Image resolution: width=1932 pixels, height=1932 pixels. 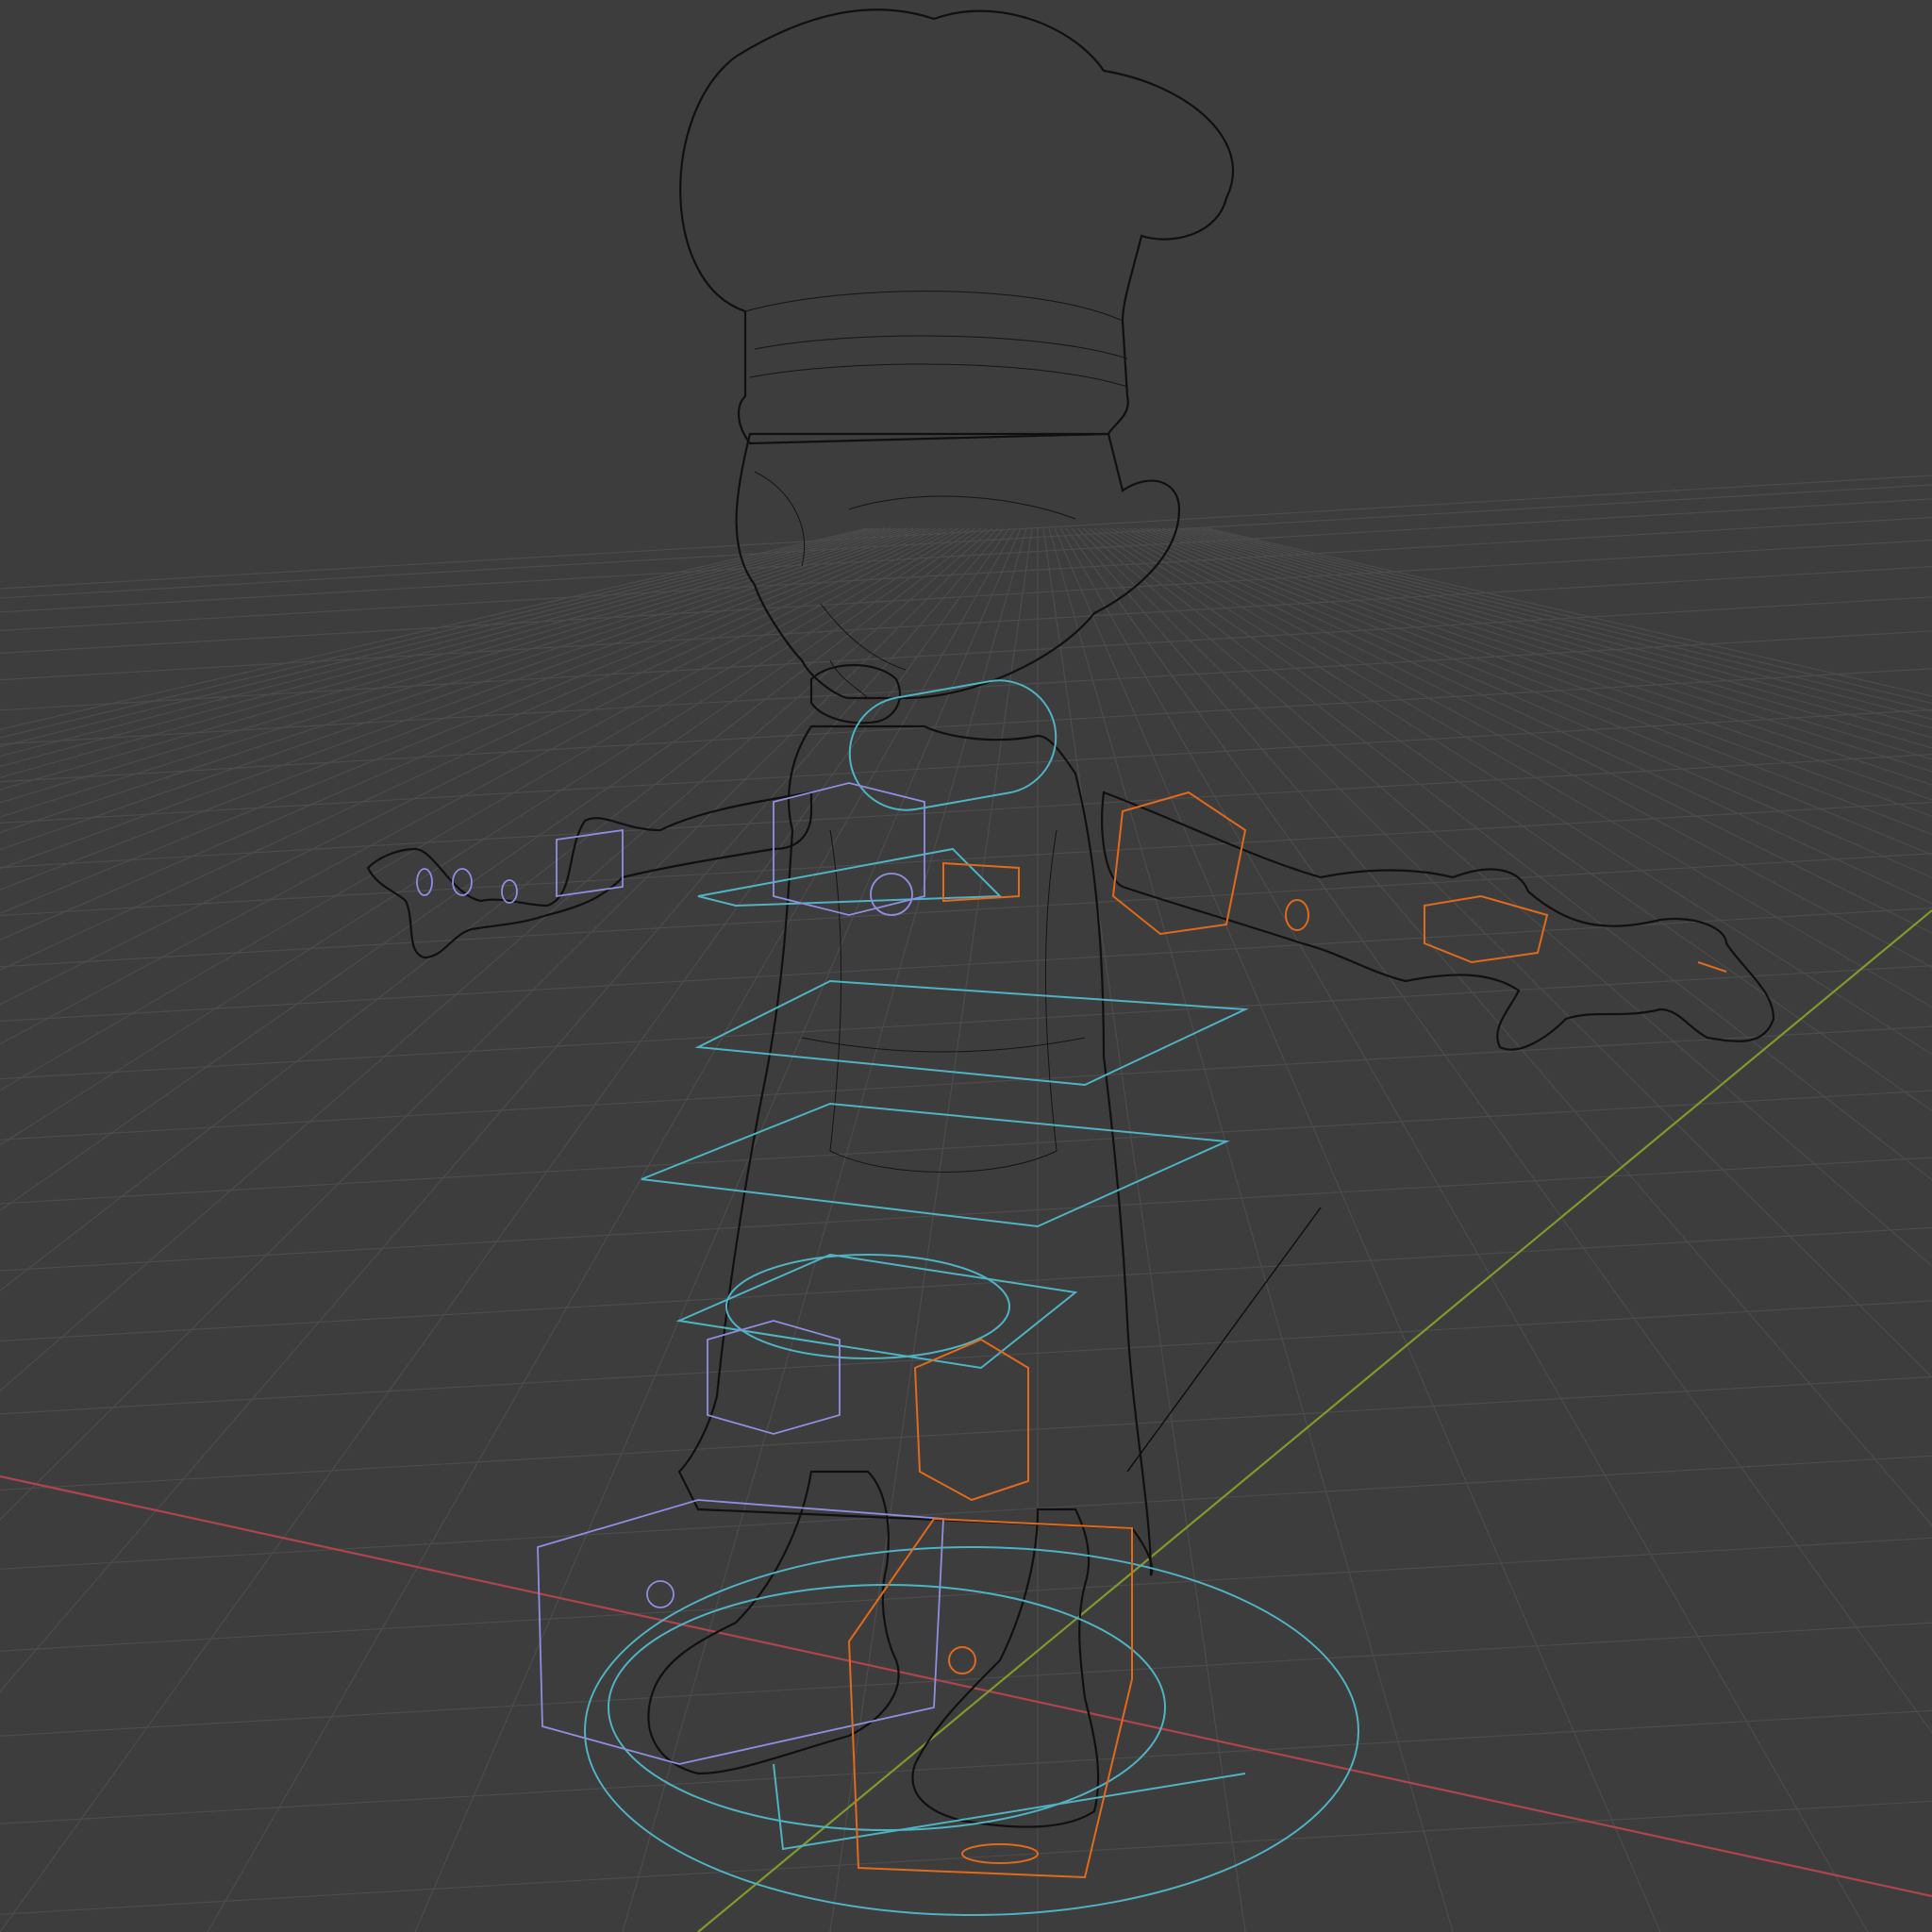 What do you see at coordinates (1297, 915) in the screenshot?
I see `left-elbow-control` at bounding box center [1297, 915].